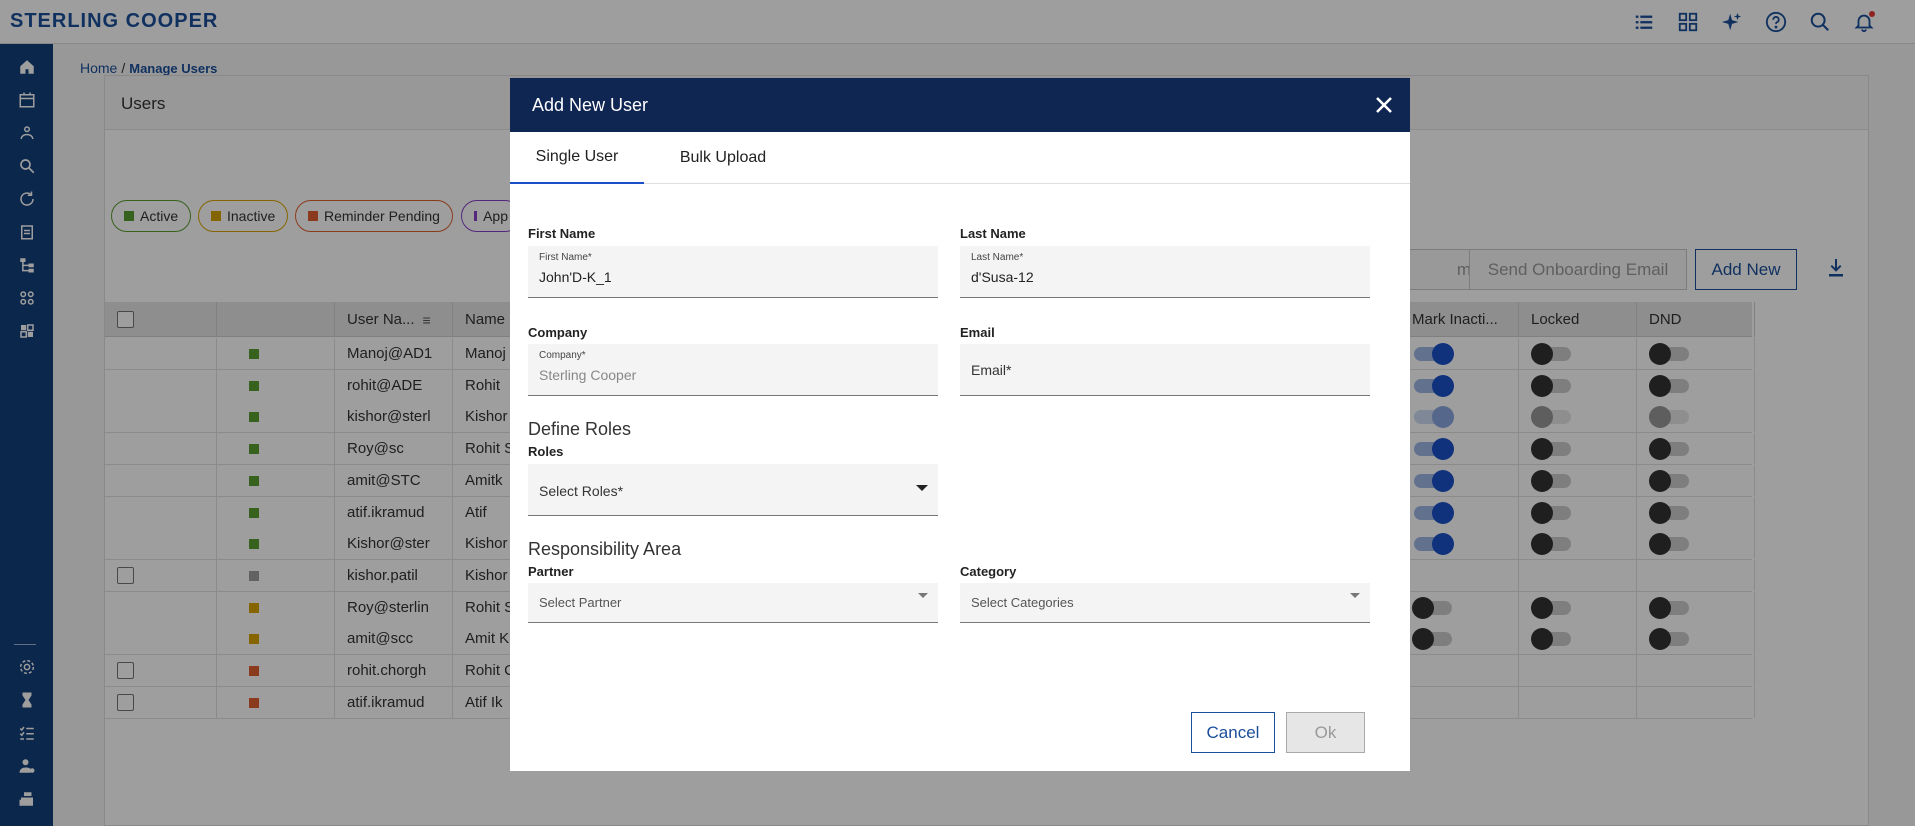  What do you see at coordinates (960, 158) in the screenshot?
I see `dialog-tabs: Single User Bulk Upload` at bounding box center [960, 158].